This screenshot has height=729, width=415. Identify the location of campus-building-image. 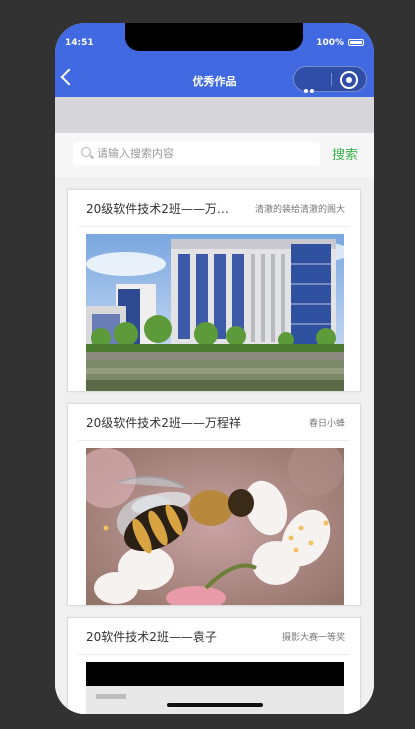
(215, 312).